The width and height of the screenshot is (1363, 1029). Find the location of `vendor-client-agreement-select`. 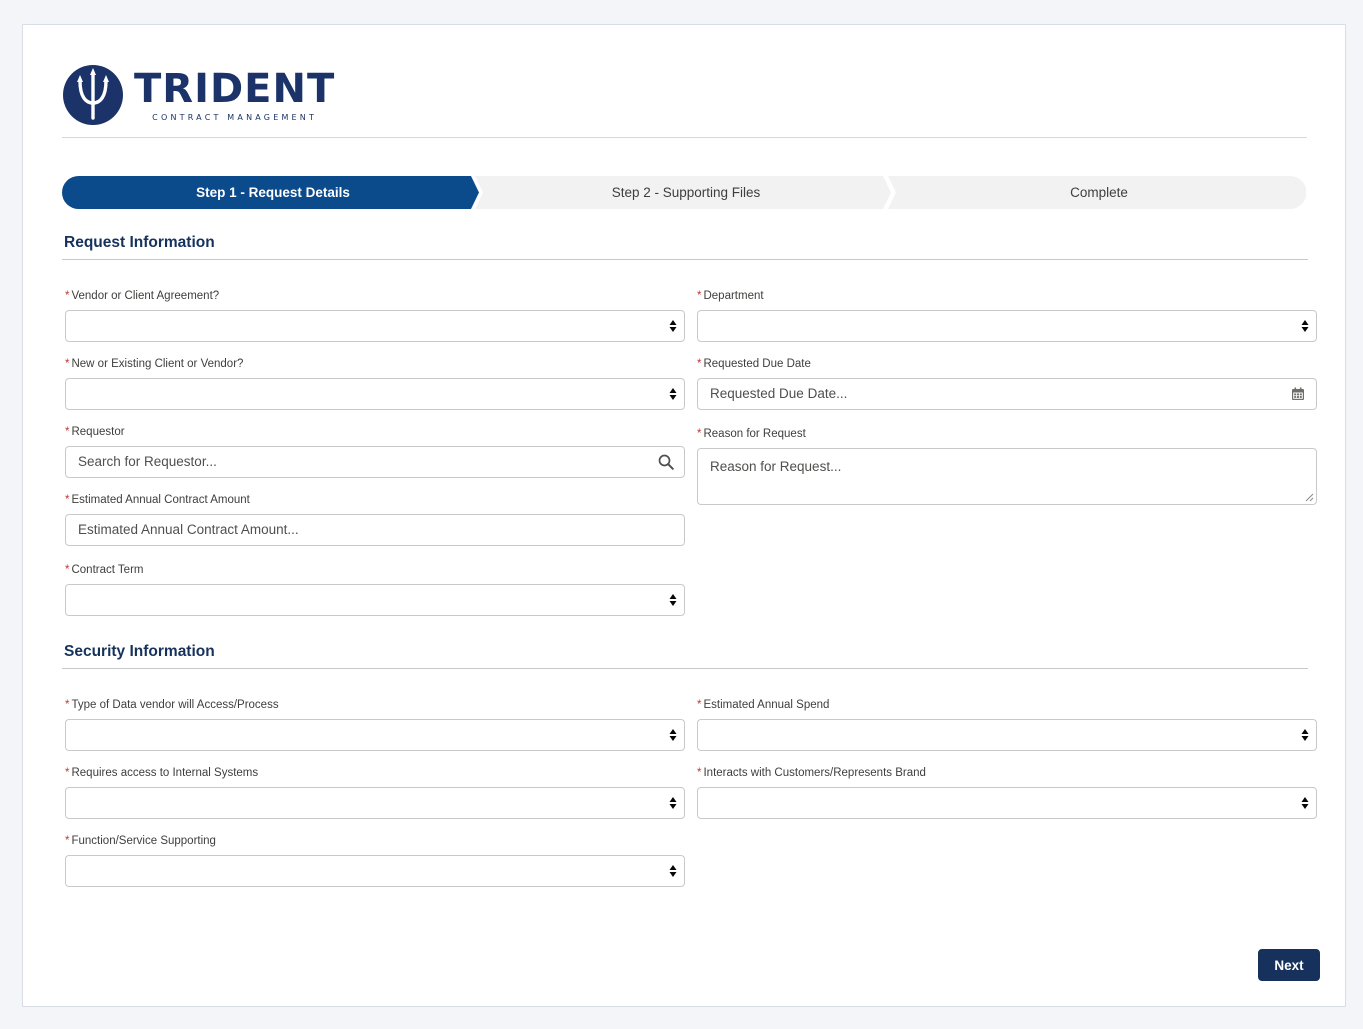

vendor-client-agreement-select is located at coordinates (375, 326).